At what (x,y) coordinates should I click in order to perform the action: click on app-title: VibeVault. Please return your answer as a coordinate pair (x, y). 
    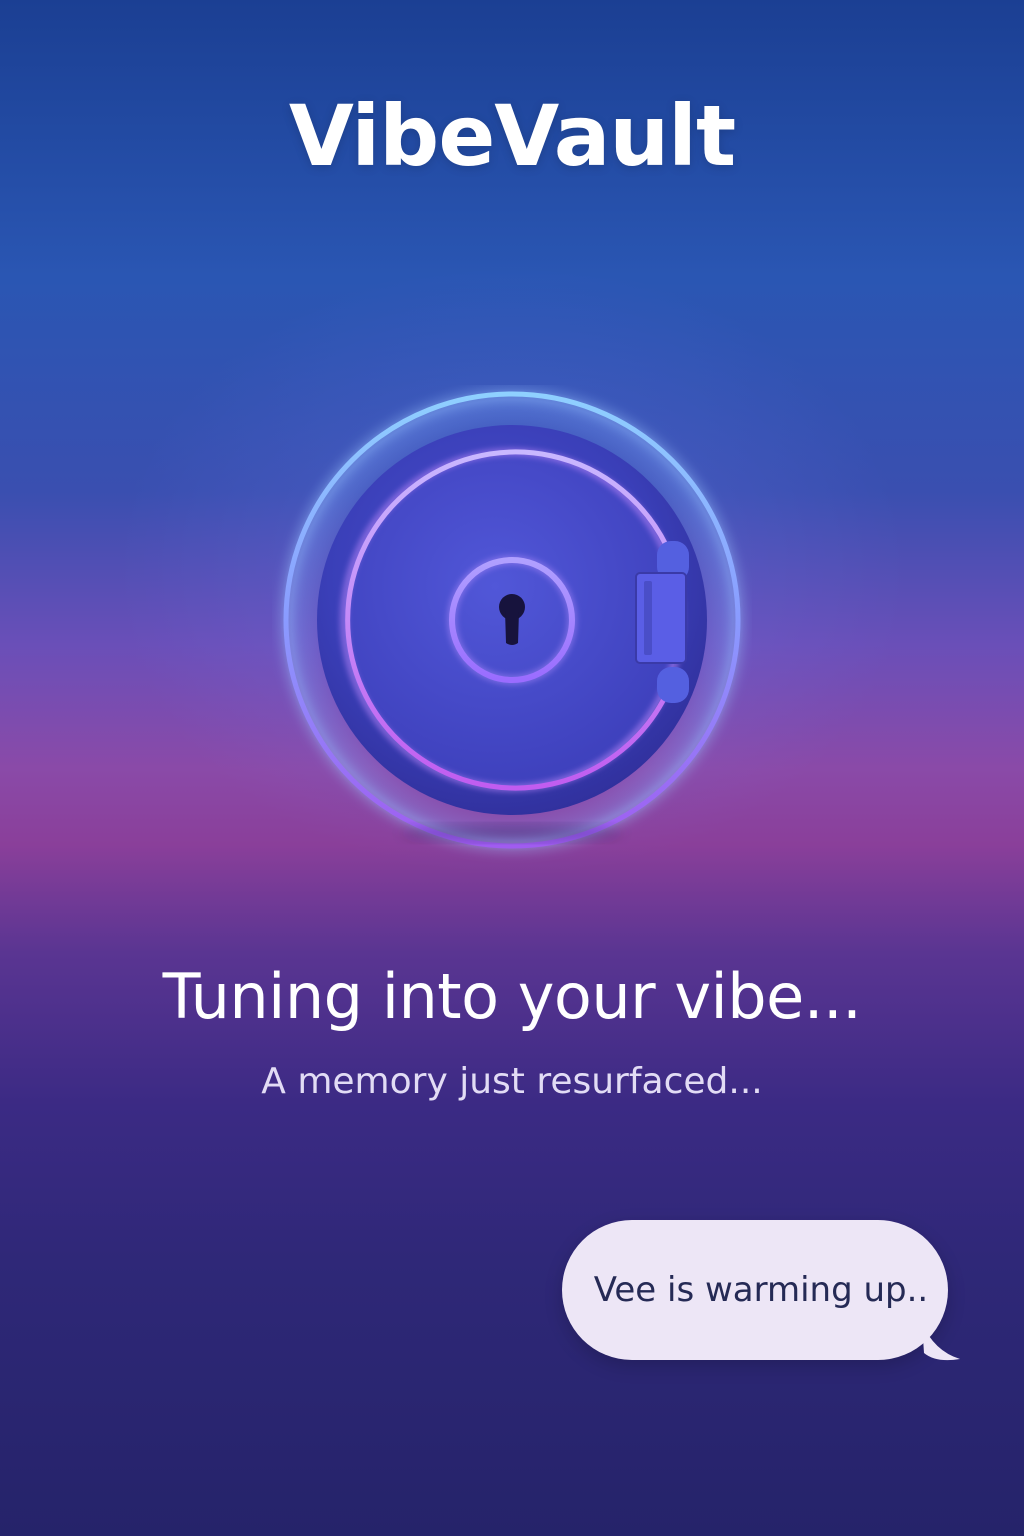
    Looking at the image, I should click on (512, 136).